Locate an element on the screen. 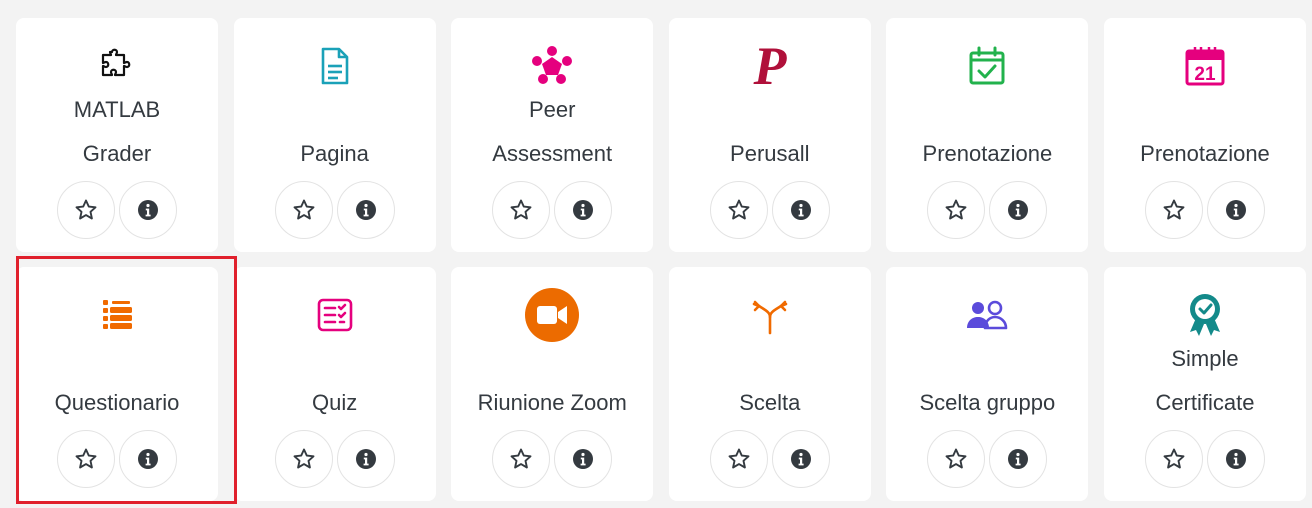  module-tile-riunione-zoom: Riunione Zoom is located at coordinates (552, 384).